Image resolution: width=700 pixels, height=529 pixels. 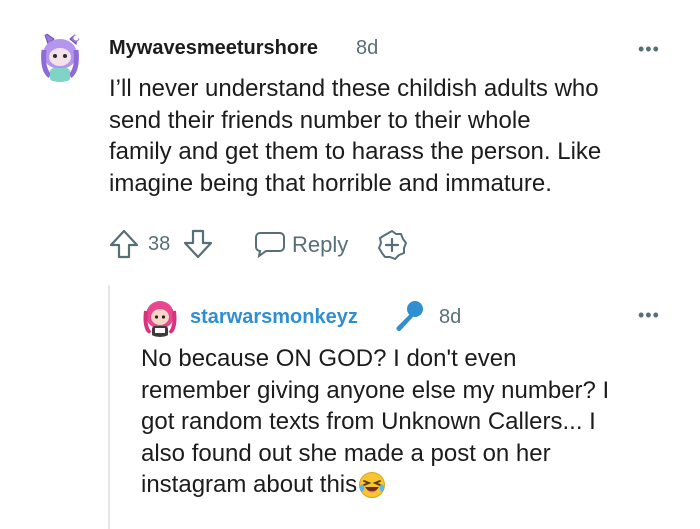 I want to click on comment-line: send their friends number to their whole, so click(x=320, y=120).